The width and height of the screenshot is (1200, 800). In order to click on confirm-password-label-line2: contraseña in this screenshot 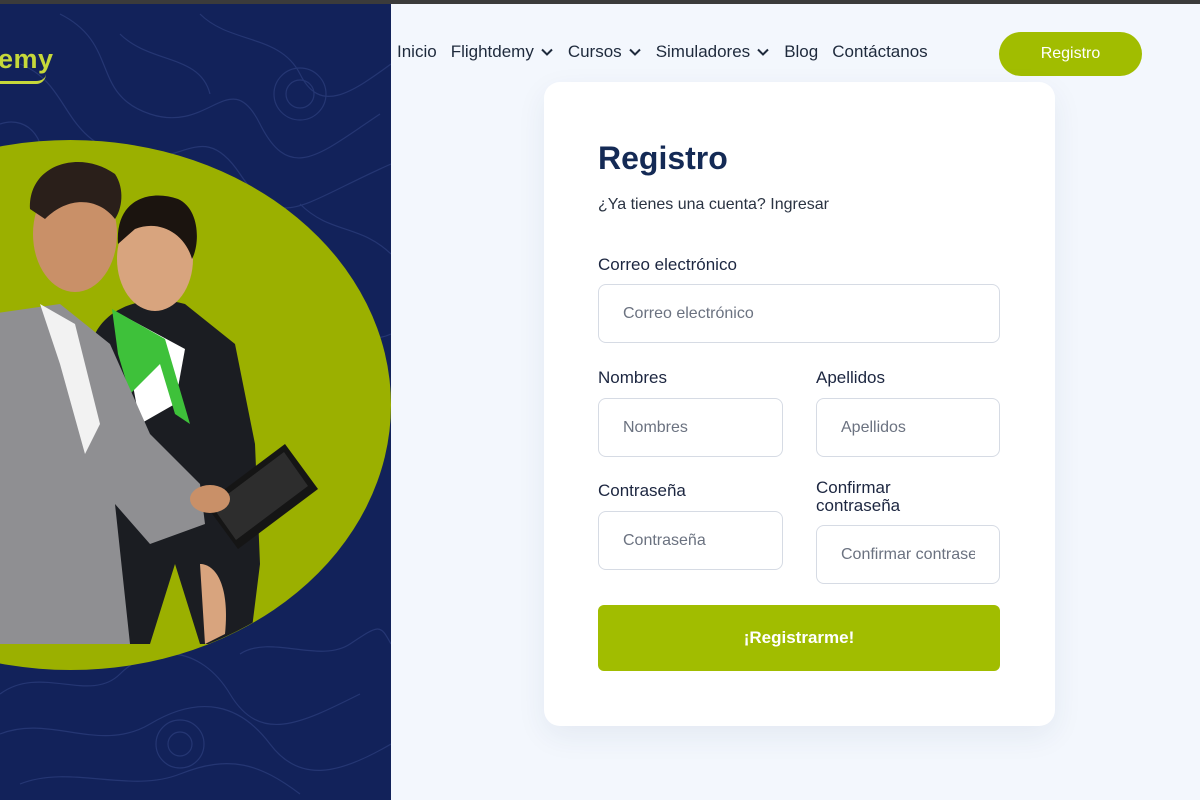, I will do `click(858, 505)`.